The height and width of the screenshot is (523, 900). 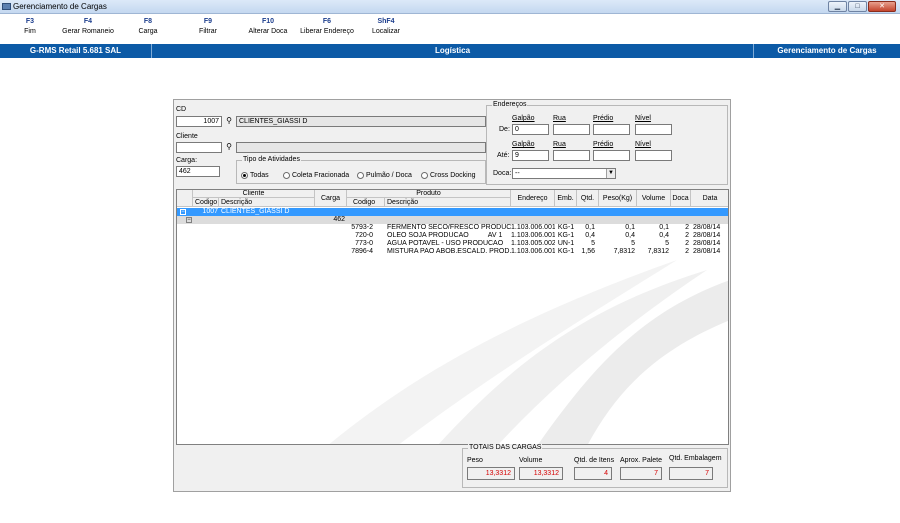 I want to click on radio-cross-docking: Cross Docking, so click(x=448, y=175).